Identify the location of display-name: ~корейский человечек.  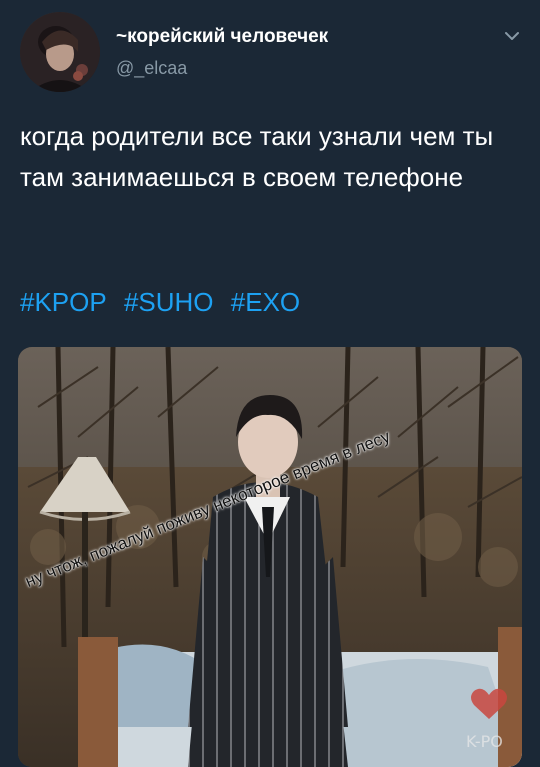
(222, 37).